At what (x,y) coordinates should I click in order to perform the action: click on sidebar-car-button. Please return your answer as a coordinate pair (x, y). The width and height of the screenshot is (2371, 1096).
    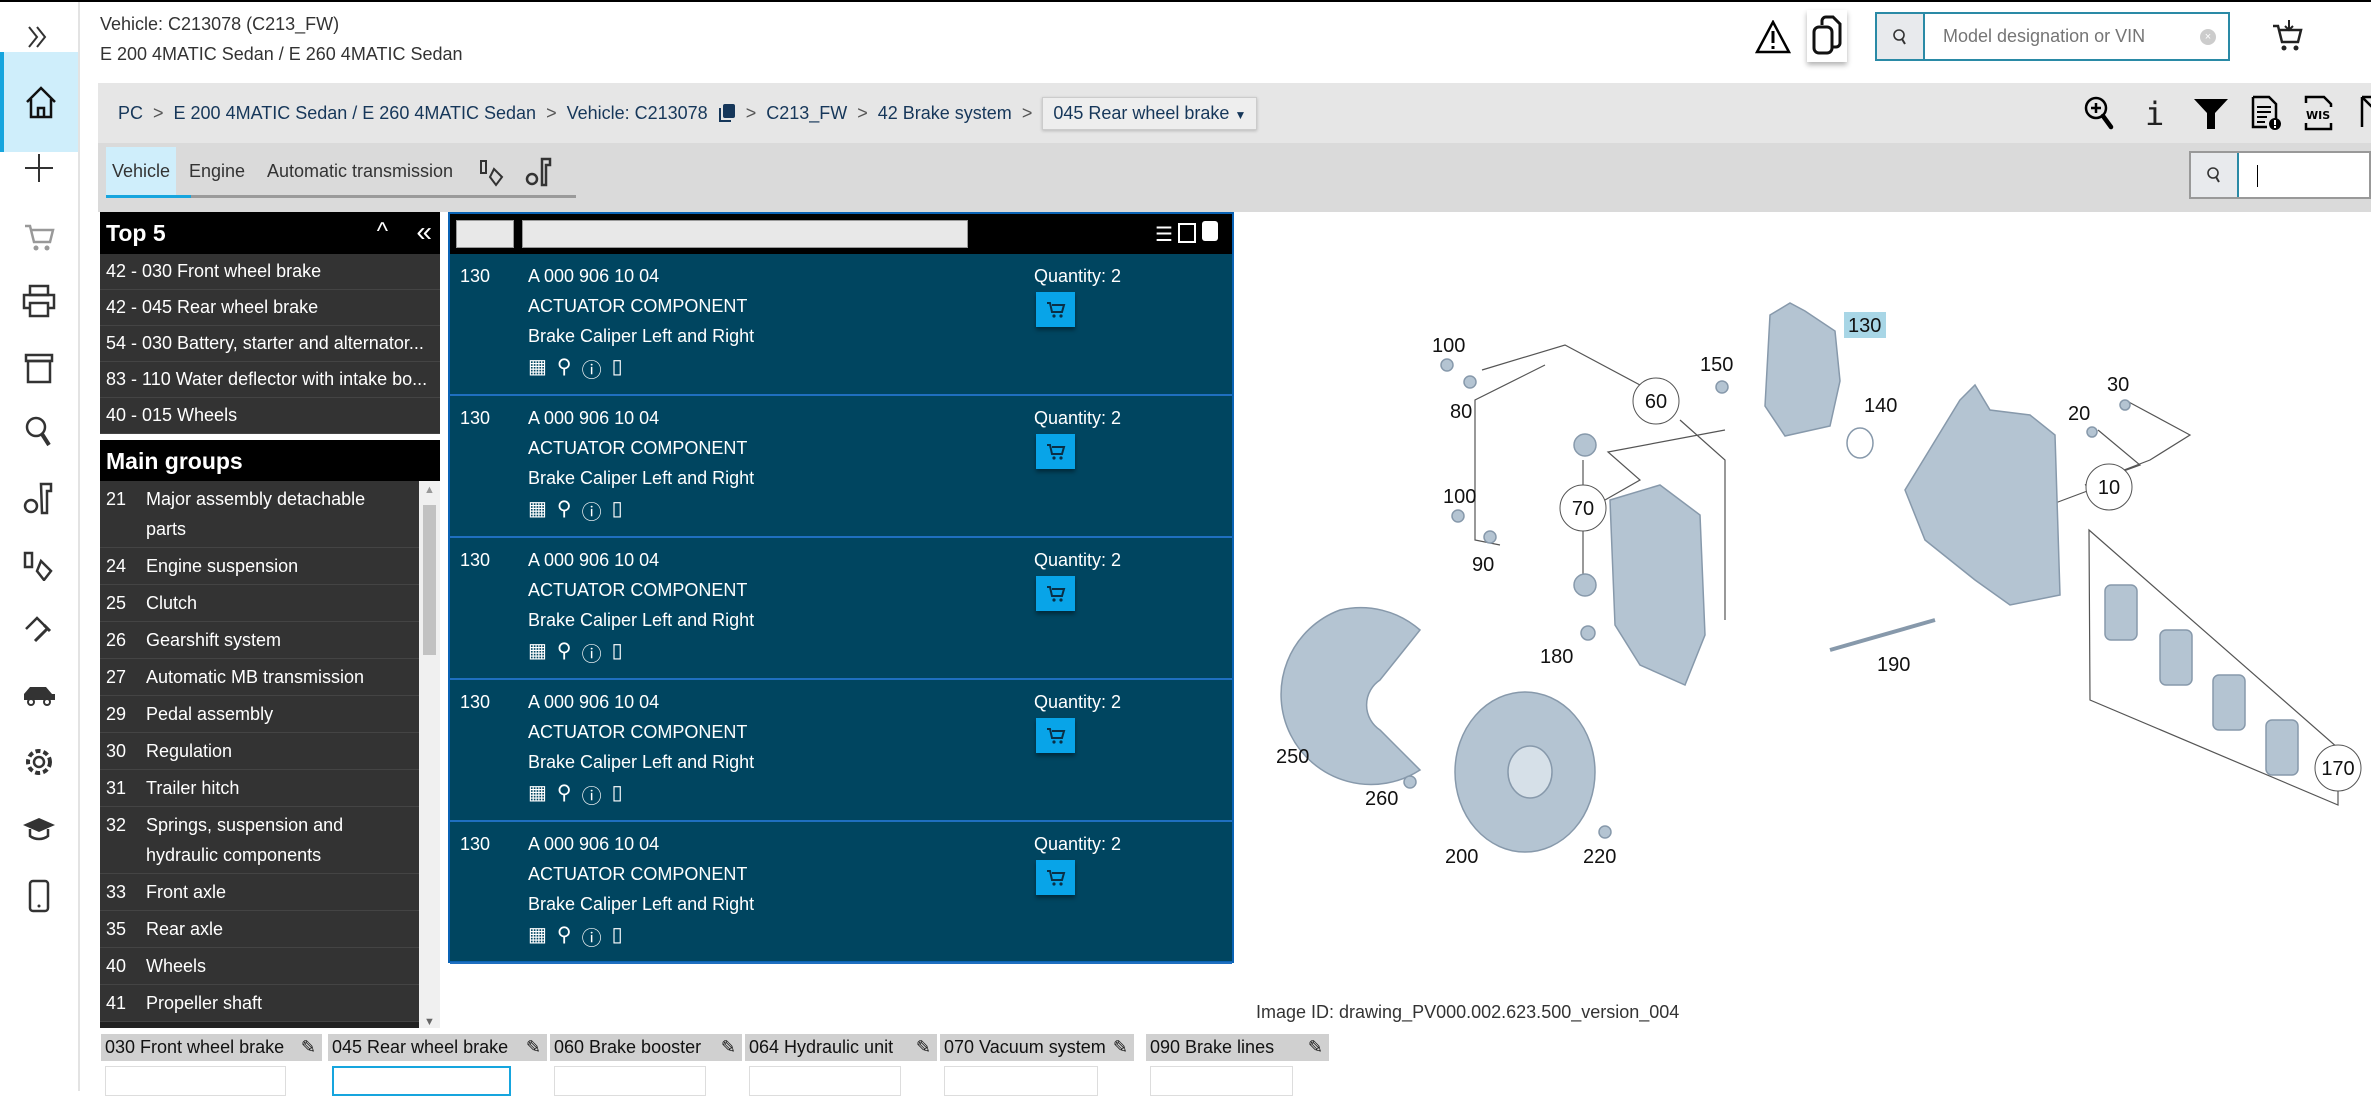
    Looking at the image, I should click on (39, 694).